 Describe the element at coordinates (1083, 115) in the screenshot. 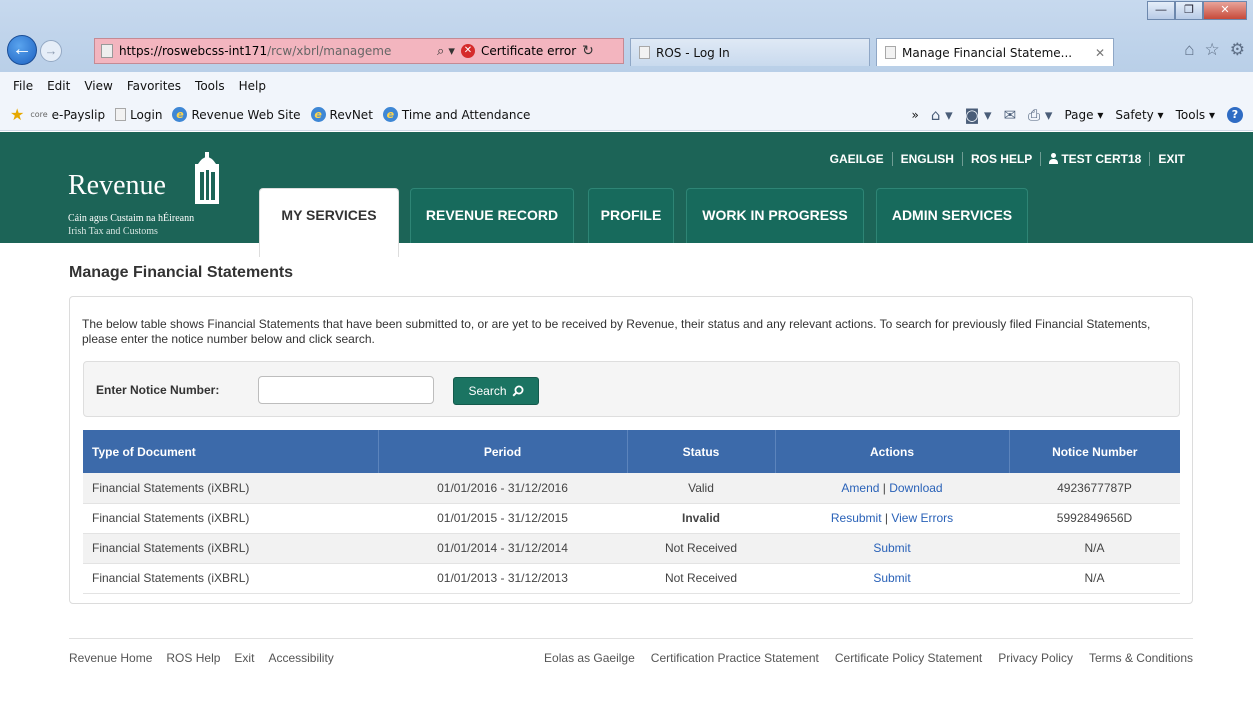

I see `page-menu: Page ▾` at that location.